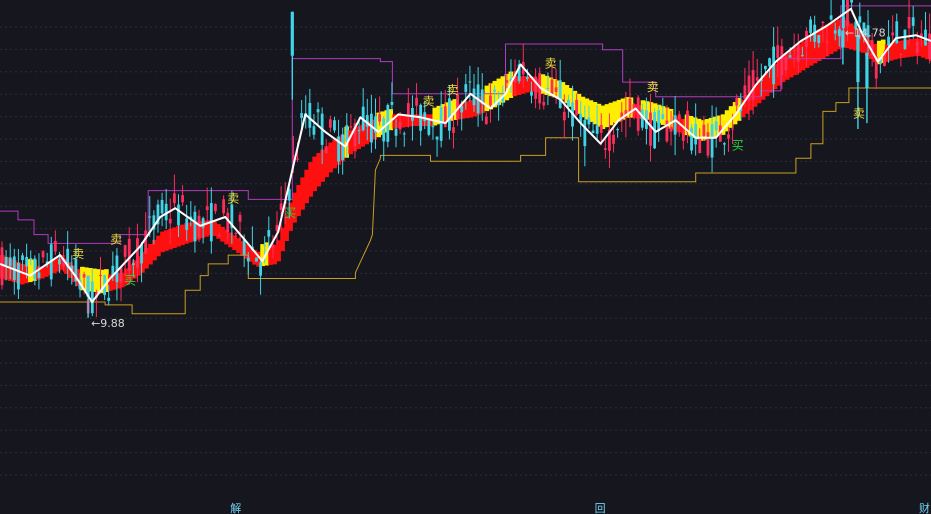 This screenshot has height=514, width=931. I want to click on ribbon-bear-segment, so click(595, 113).